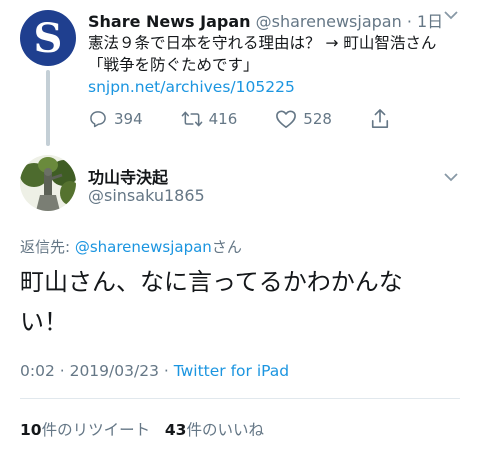  What do you see at coordinates (240, 398) in the screenshot?
I see `divider` at bounding box center [240, 398].